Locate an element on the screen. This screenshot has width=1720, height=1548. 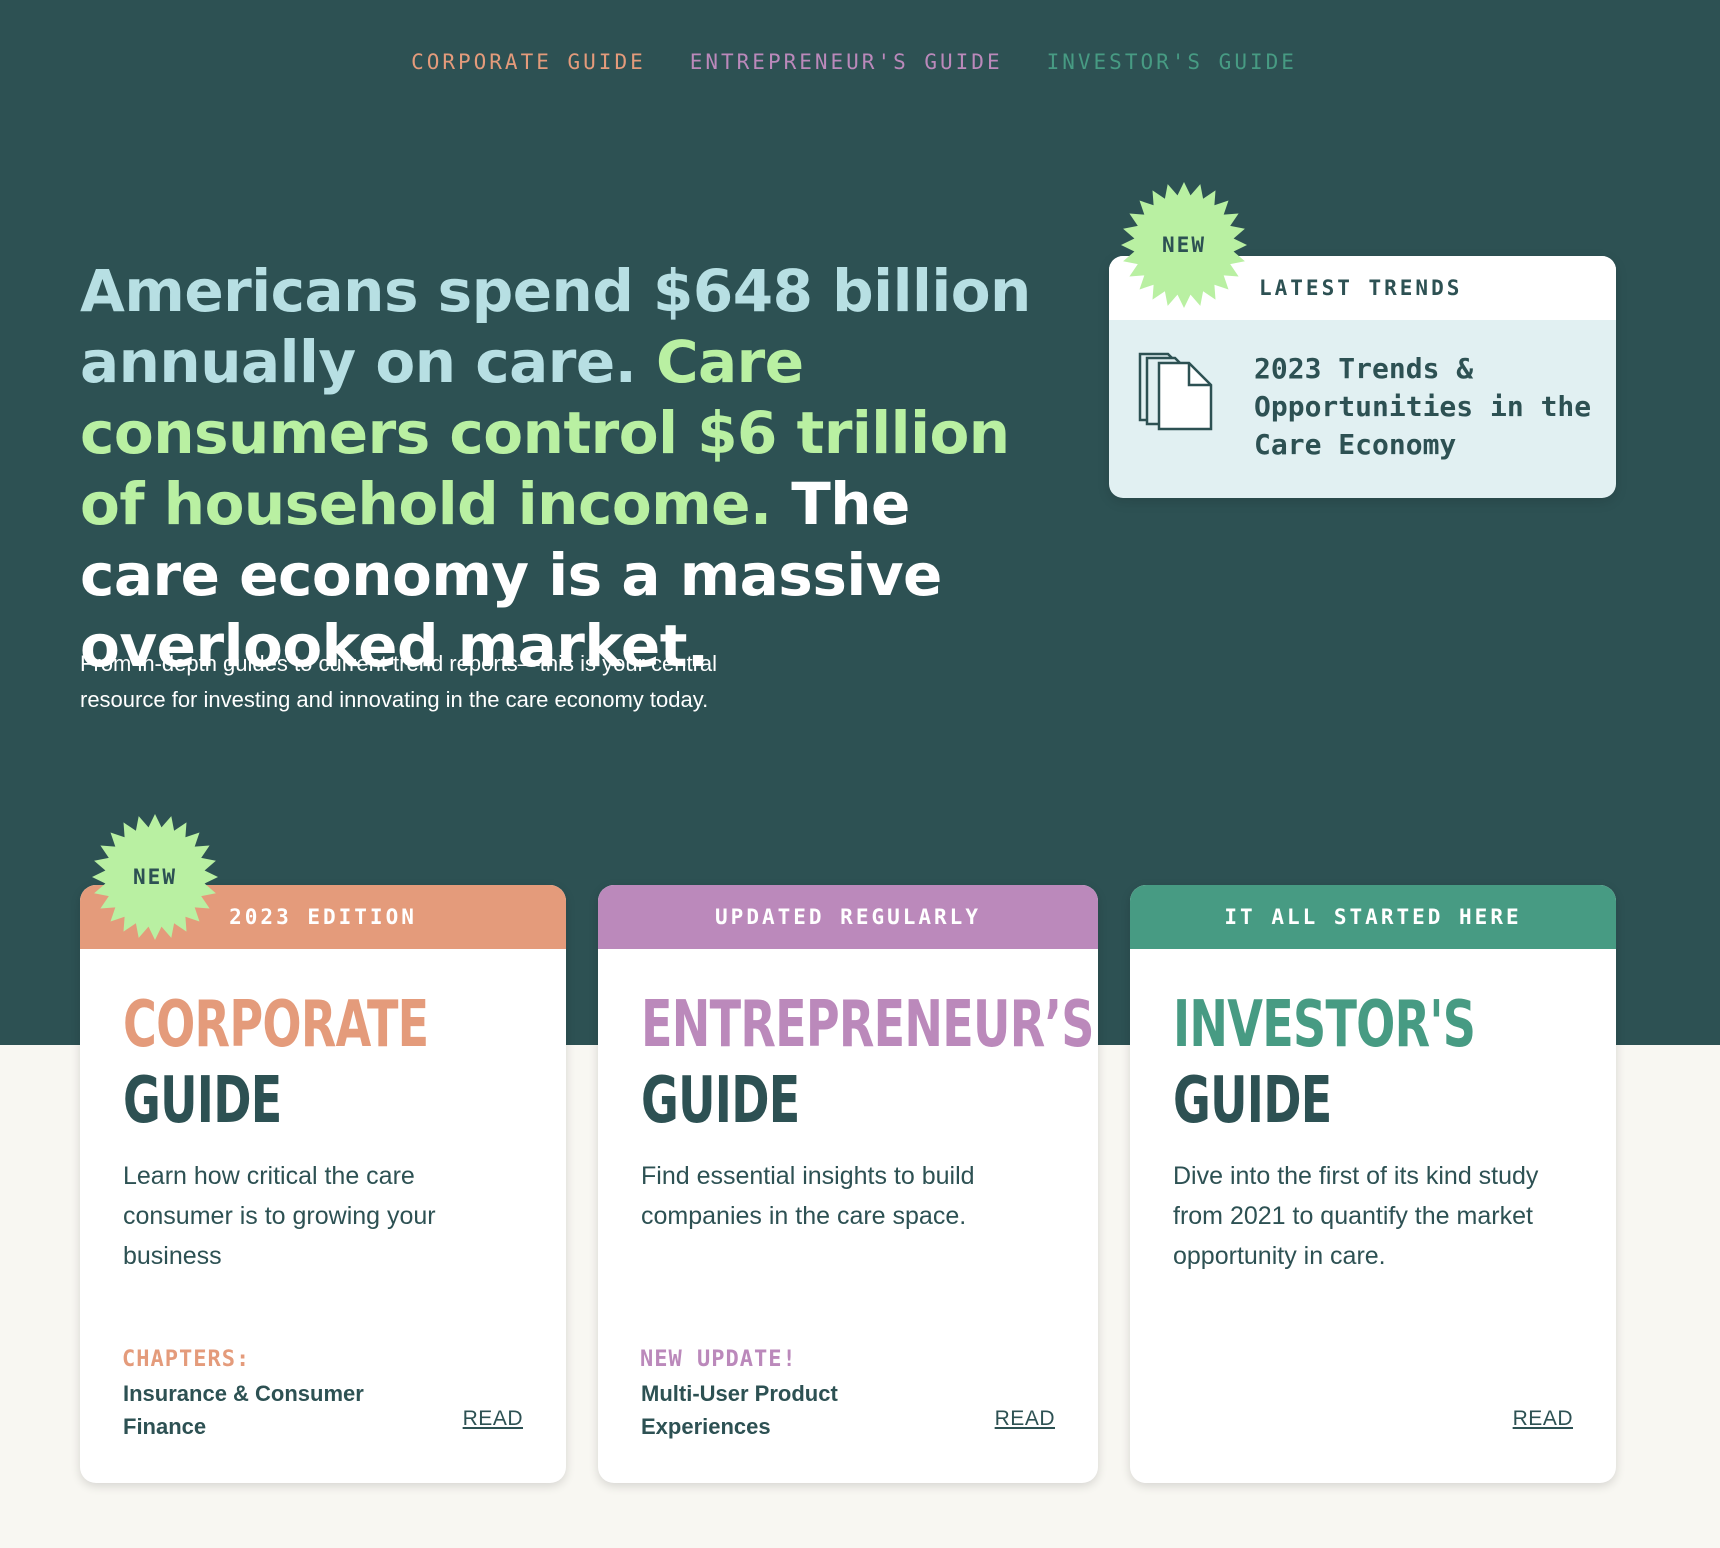
new-badge-trends: NEW is located at coordinates (1184, 245).